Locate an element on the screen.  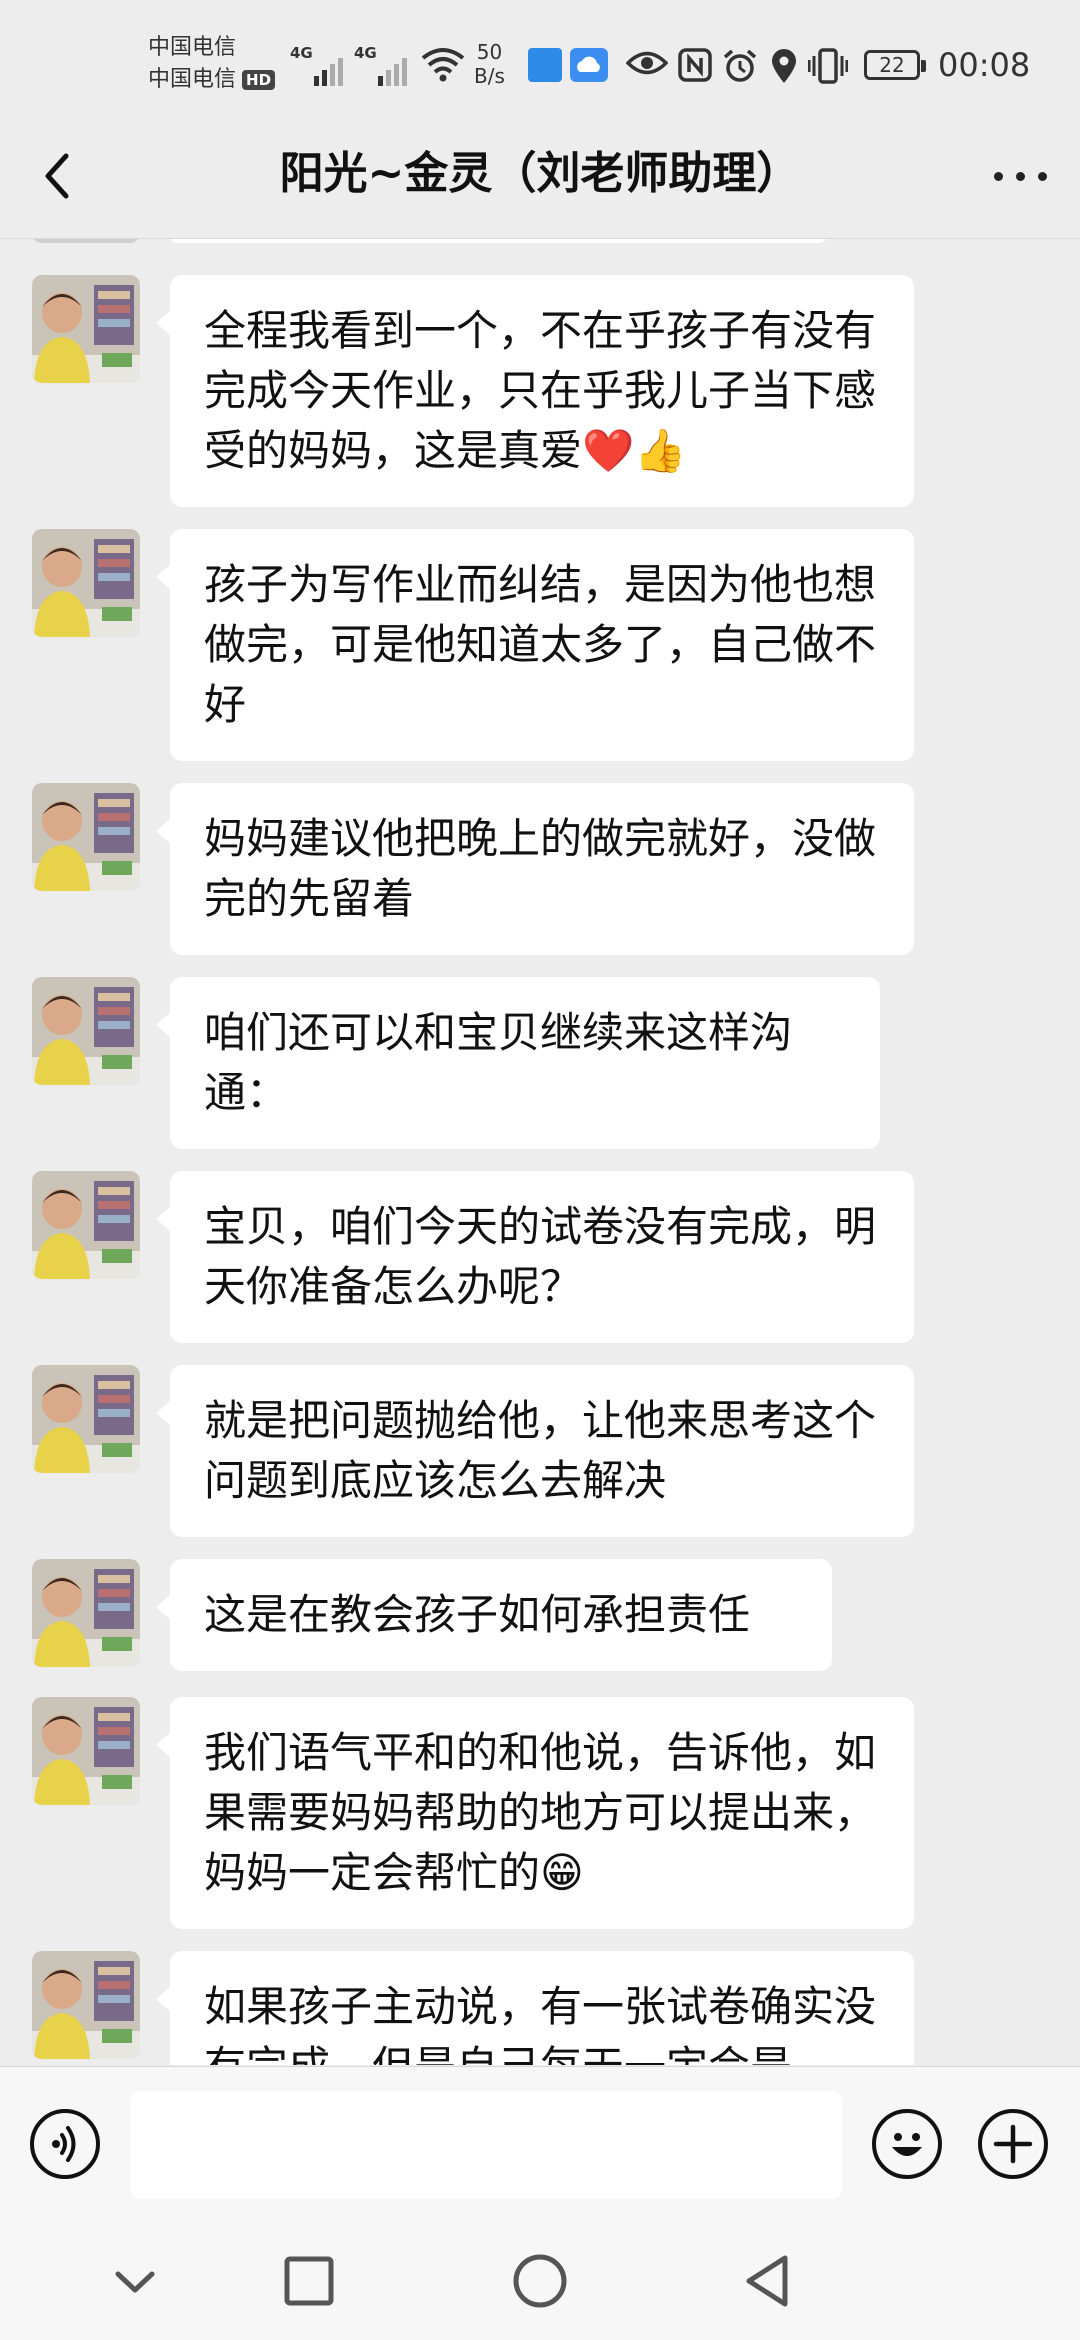
chat-header: 阳光~金灵（刘老师助理） is located at coordinates (540, 179).